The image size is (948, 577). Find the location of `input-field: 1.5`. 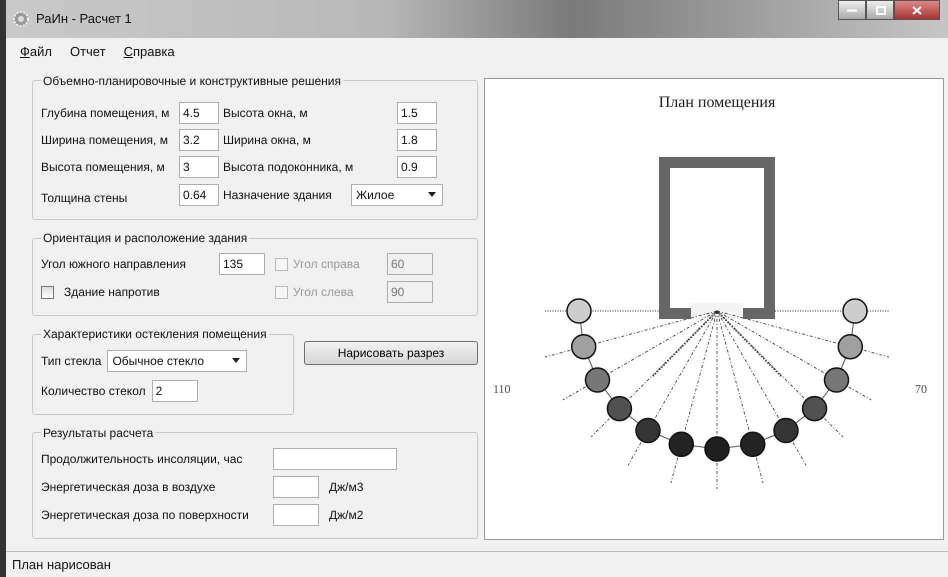

input-field: 1.5 is located at coordinates (417, 113).